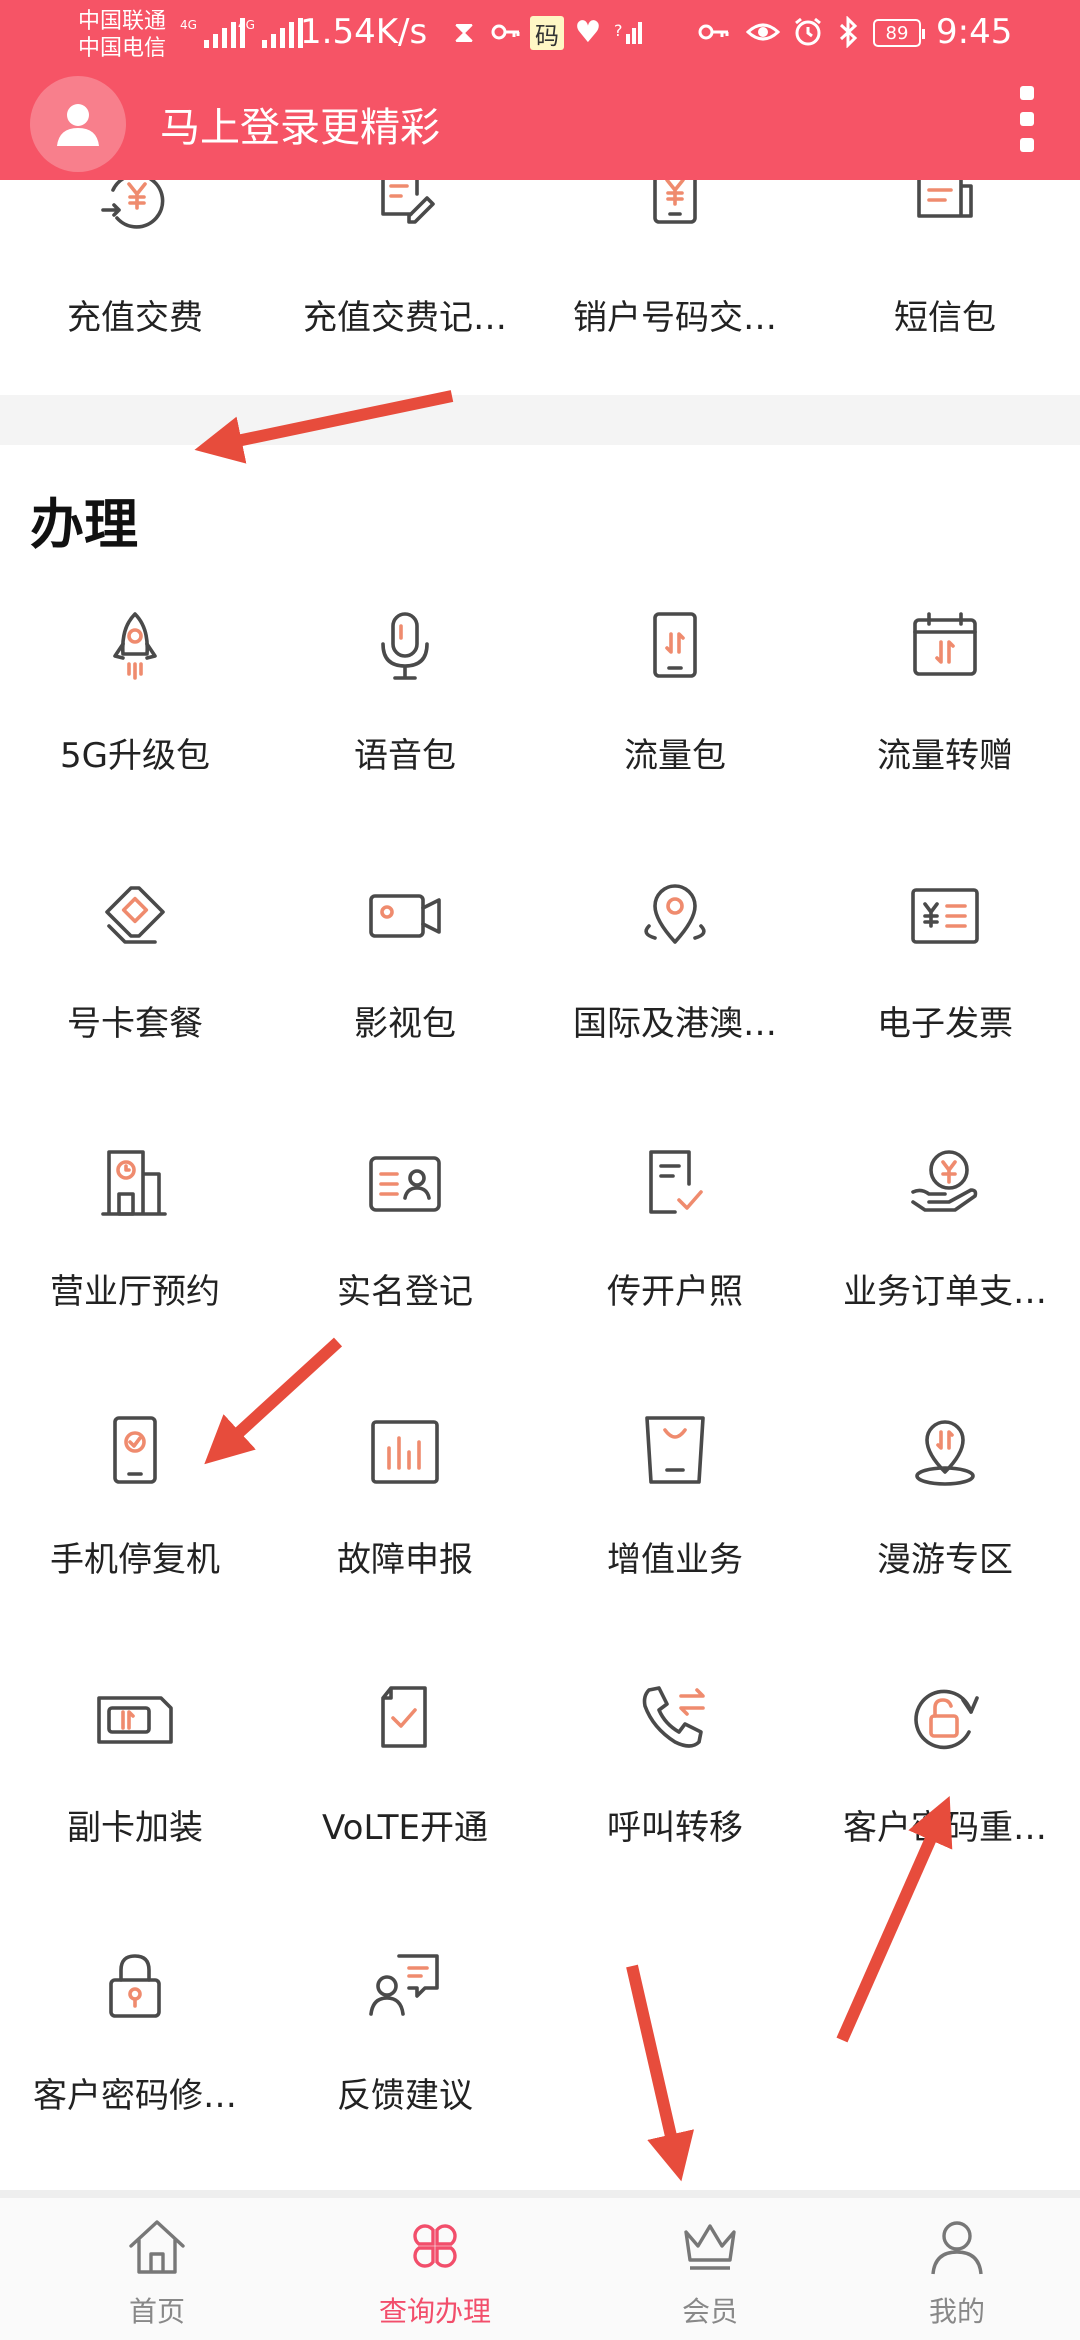  Describe the element at coordinates (540, 420) in the screenshot. I see `section-divider` at that location.